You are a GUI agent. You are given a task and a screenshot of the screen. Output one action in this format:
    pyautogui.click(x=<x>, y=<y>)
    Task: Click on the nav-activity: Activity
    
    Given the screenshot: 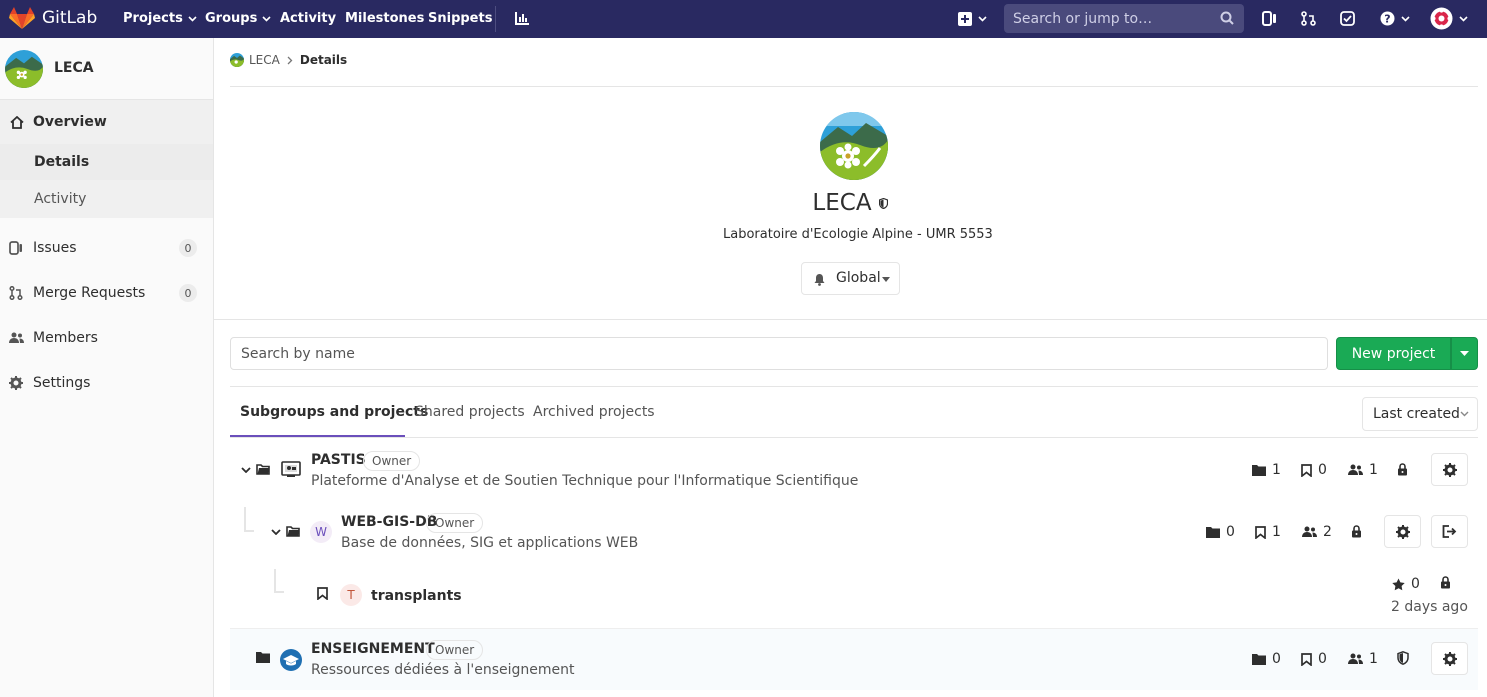 What is the action you would take?
    pyautogui.click(x=308, y=18)
    